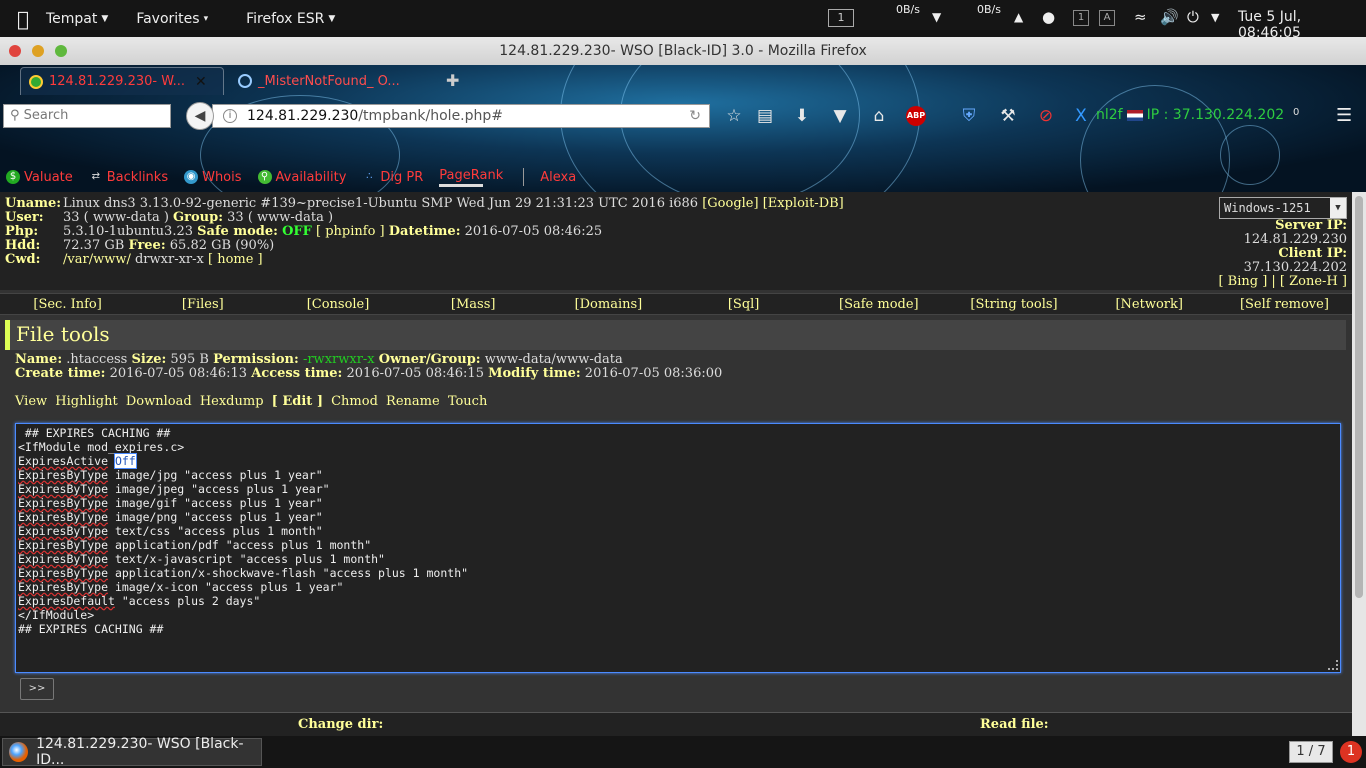 The image size is (1366, 768). What do you see at coordinates (202, 304) in the screenshot?
I see `nav-files: [Files]` at bounding box center [202, 304].